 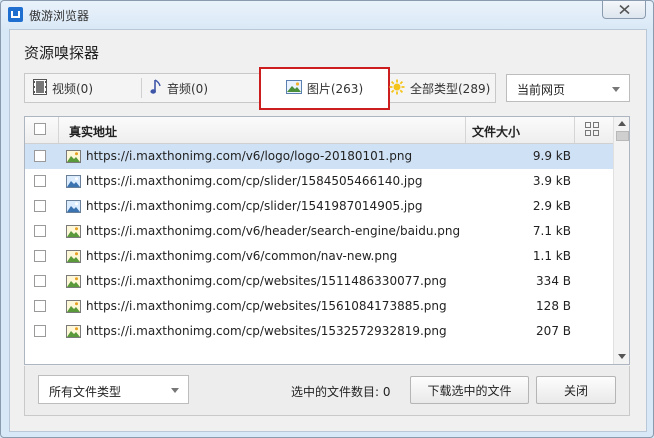 I want to click on tab-image: 图片(263), so click(x=324, y=88).